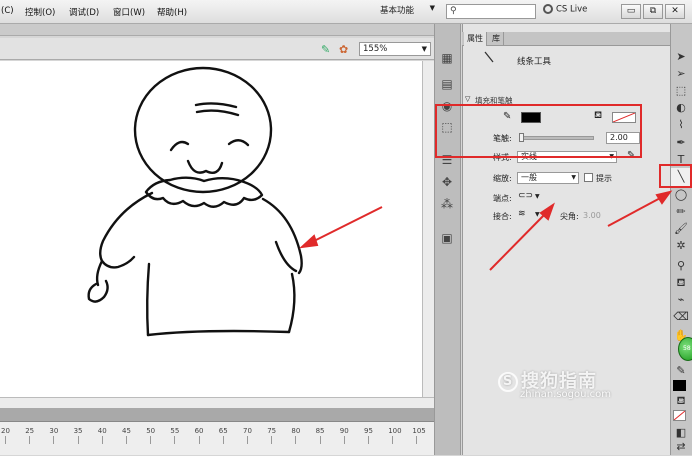 The image size is (692, 456). What do you see at coordinates (345, 225) in the screenshot?
I see `arrow-to-drawing` at bounding box center [345, 225].